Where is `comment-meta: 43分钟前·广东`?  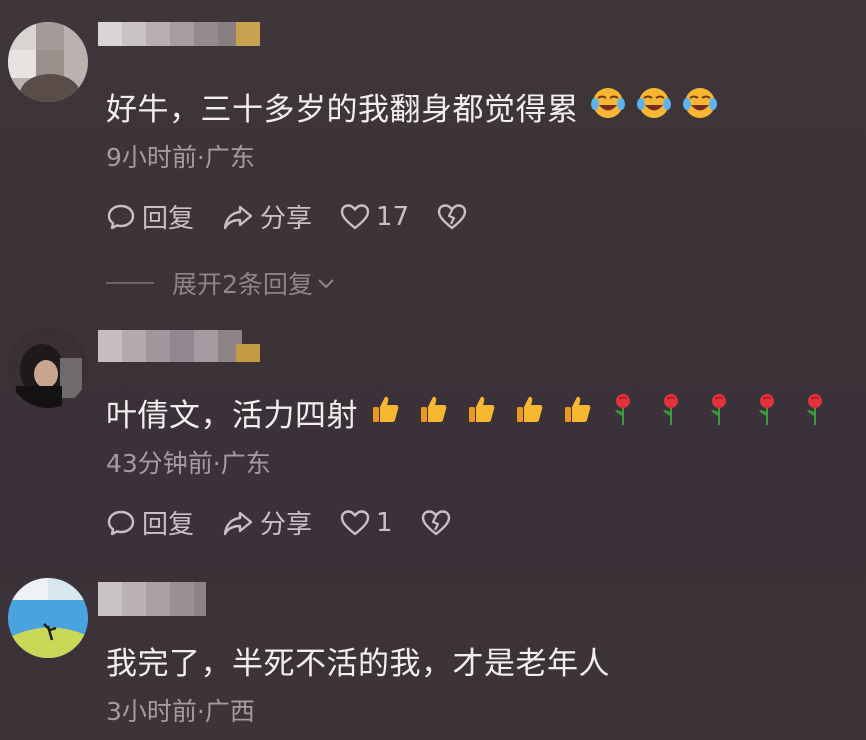
comment-meta: 43分钟前·广东 is located at coordinates (188, 463).